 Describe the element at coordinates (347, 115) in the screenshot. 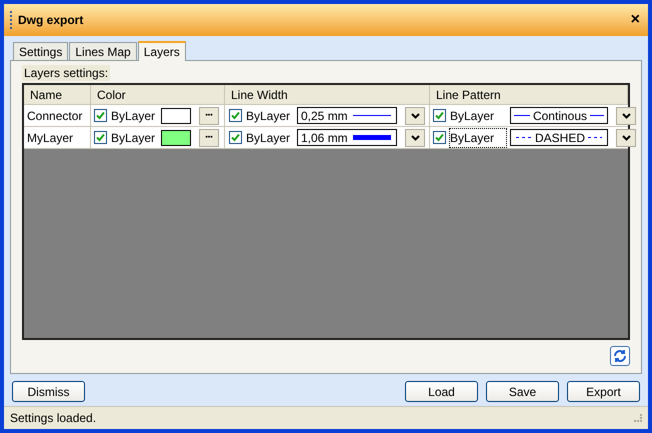

I see `line-width-field: 0,25 mm` at that location.